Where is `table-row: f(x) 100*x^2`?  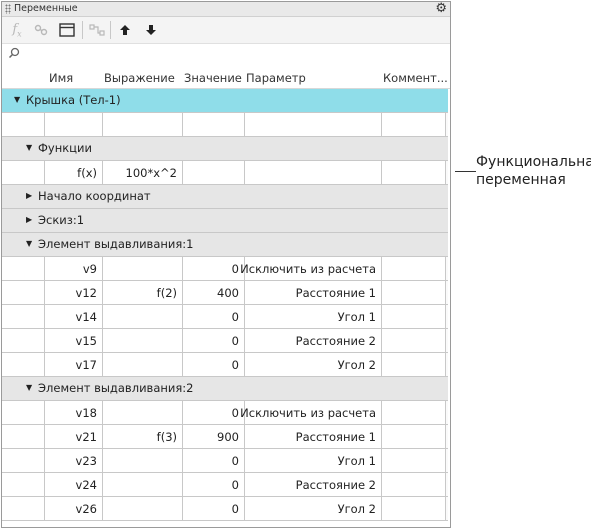 table-row: f(x) 100*x^2 is located at coordinates (225, 173).